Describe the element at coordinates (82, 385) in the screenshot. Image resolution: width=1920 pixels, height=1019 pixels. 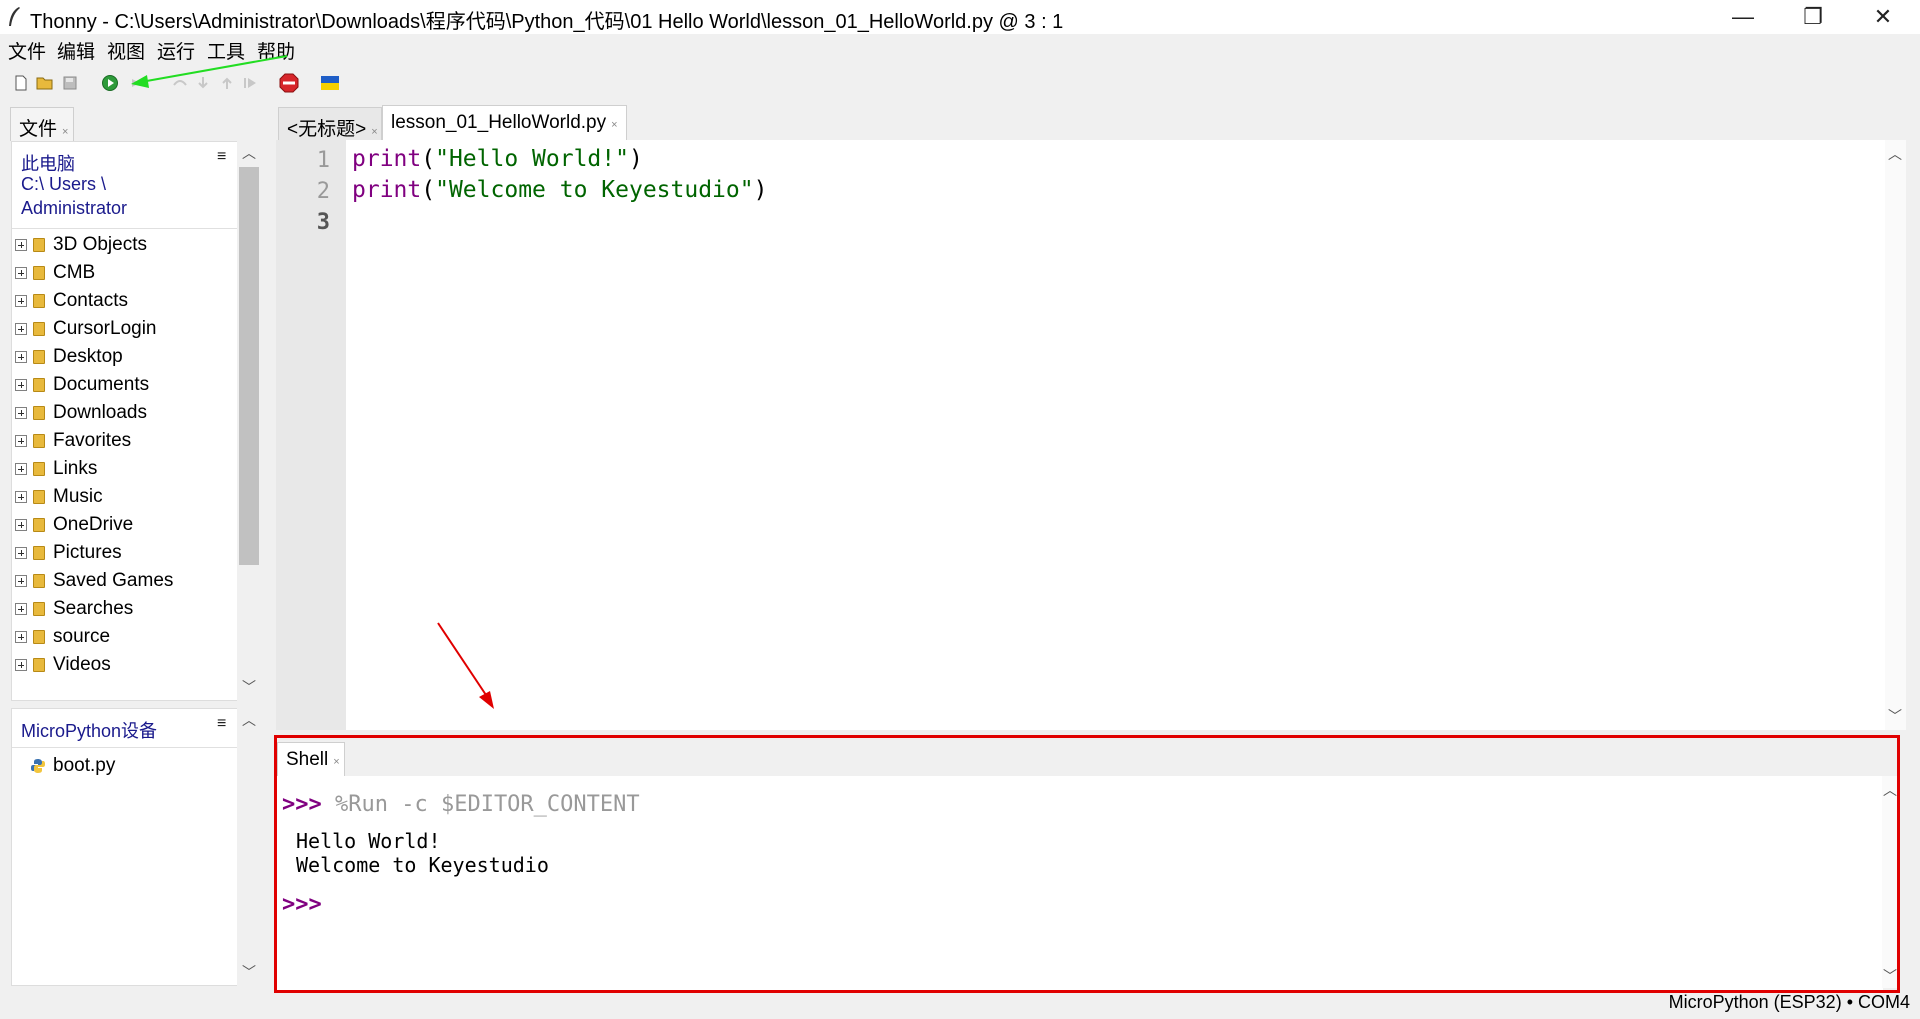
I see `folder-documents: Documents` at that location.